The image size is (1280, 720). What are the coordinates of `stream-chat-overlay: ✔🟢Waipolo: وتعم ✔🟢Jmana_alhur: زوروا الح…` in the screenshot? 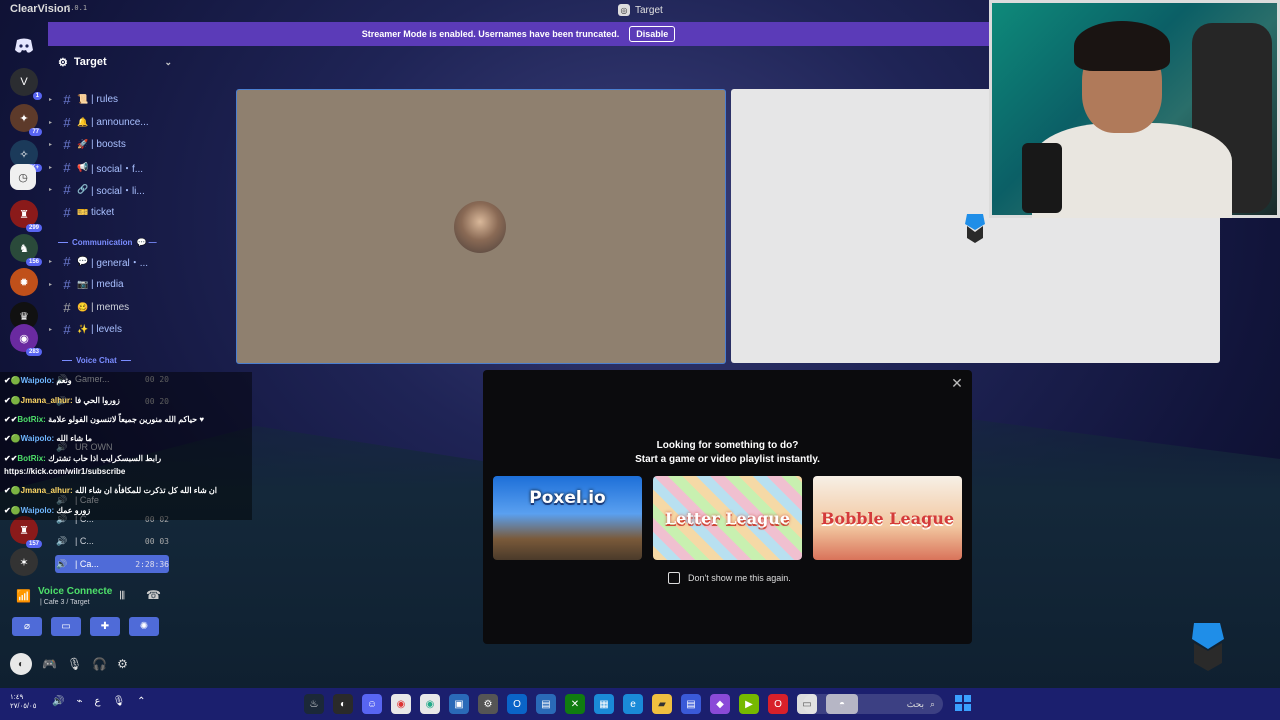 It's located at (126, 446).